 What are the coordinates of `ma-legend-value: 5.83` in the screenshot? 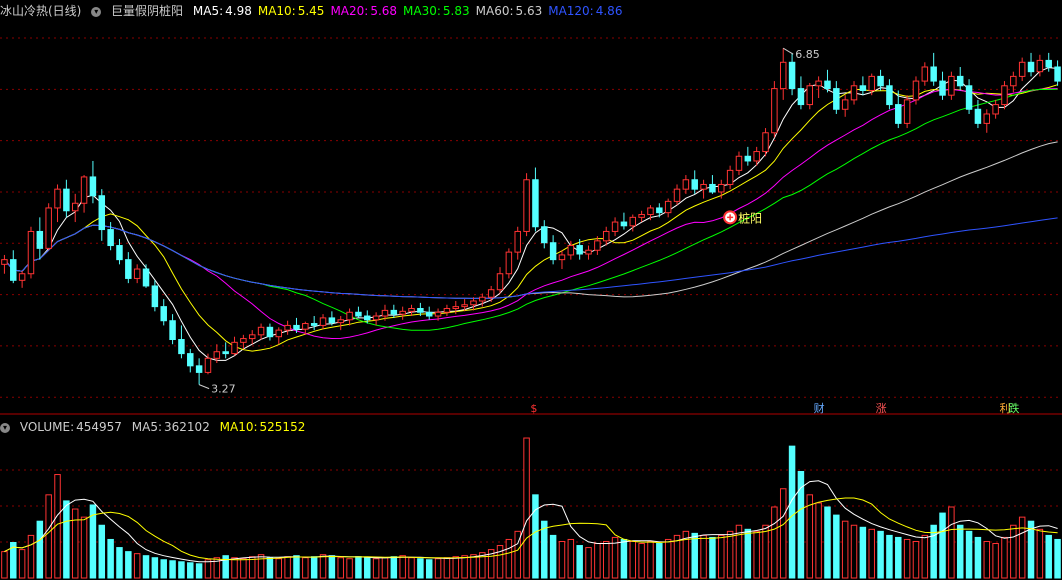 It's located at (456, 11).